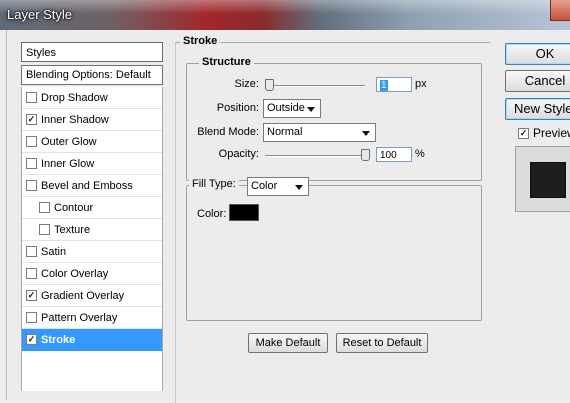  I want to click on blend-mode-label: Blend Mode:, so click(228, 132).